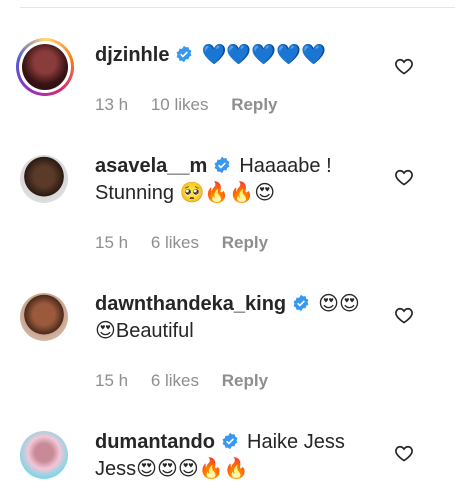 This screenshot has height=497, width=475. Describe the element at coordinates (132, 55) in the screenshot. I see `username: djzinhle` at that location.